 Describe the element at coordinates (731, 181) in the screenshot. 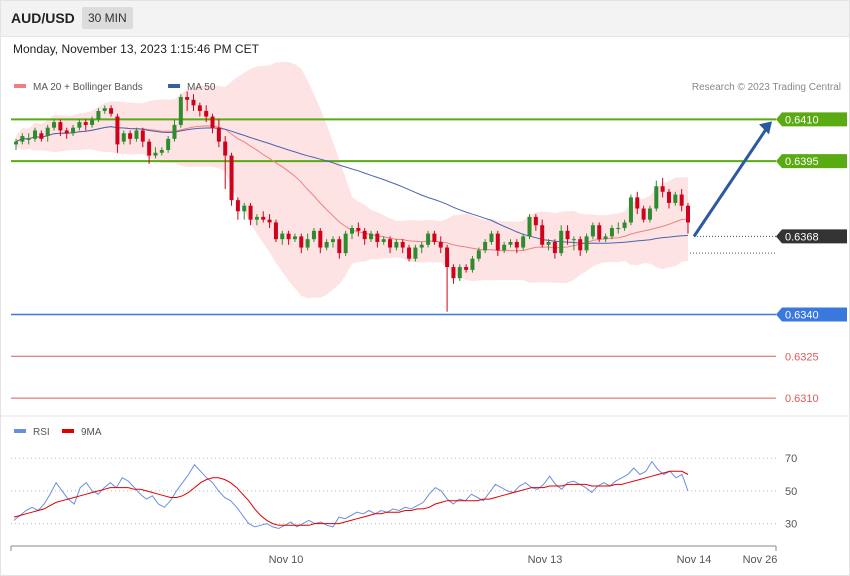

I see `projection-arrow-shaft` at that location.